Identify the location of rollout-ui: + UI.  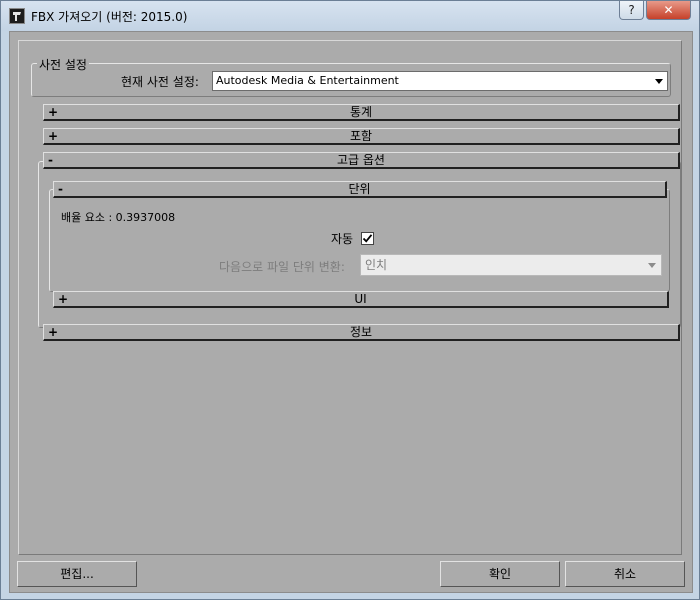
(361, 299).